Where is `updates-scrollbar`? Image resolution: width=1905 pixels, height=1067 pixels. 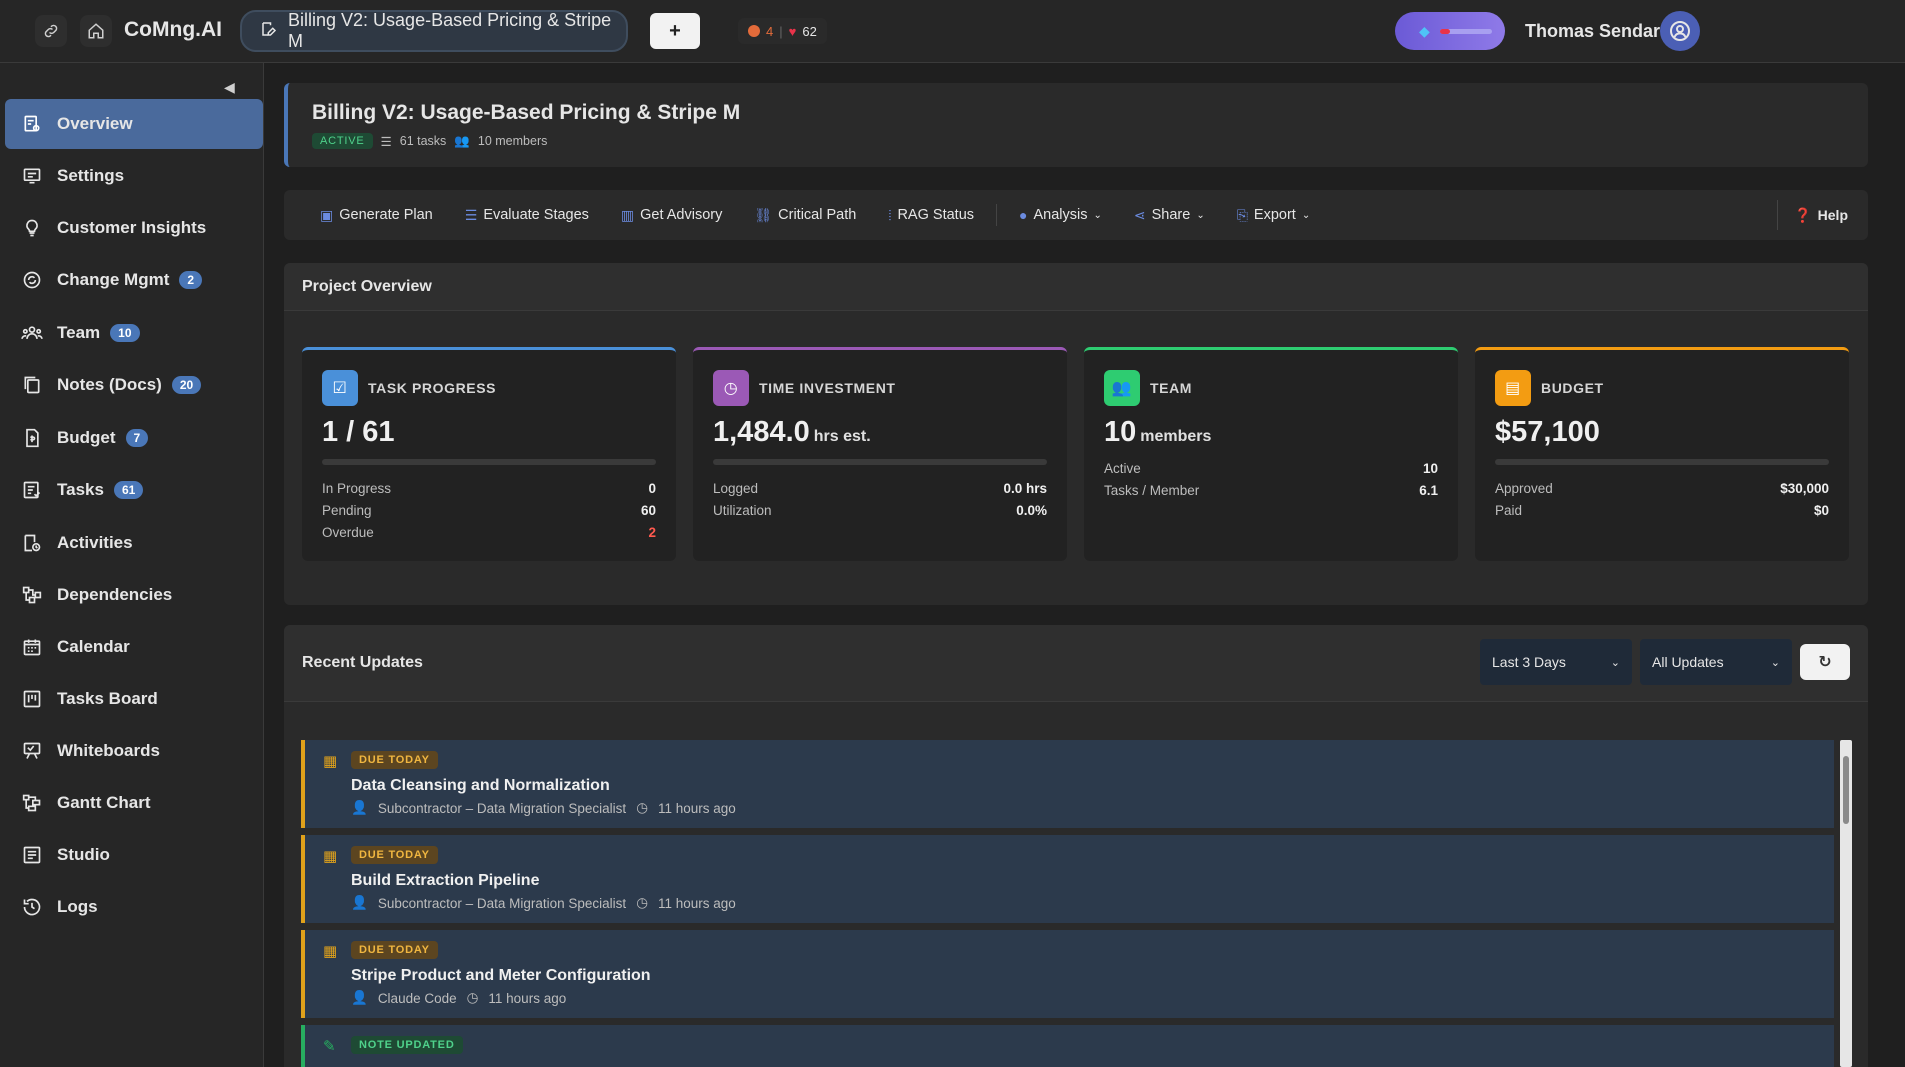
updates-scrollbar is located at coordinates (1846, 903).